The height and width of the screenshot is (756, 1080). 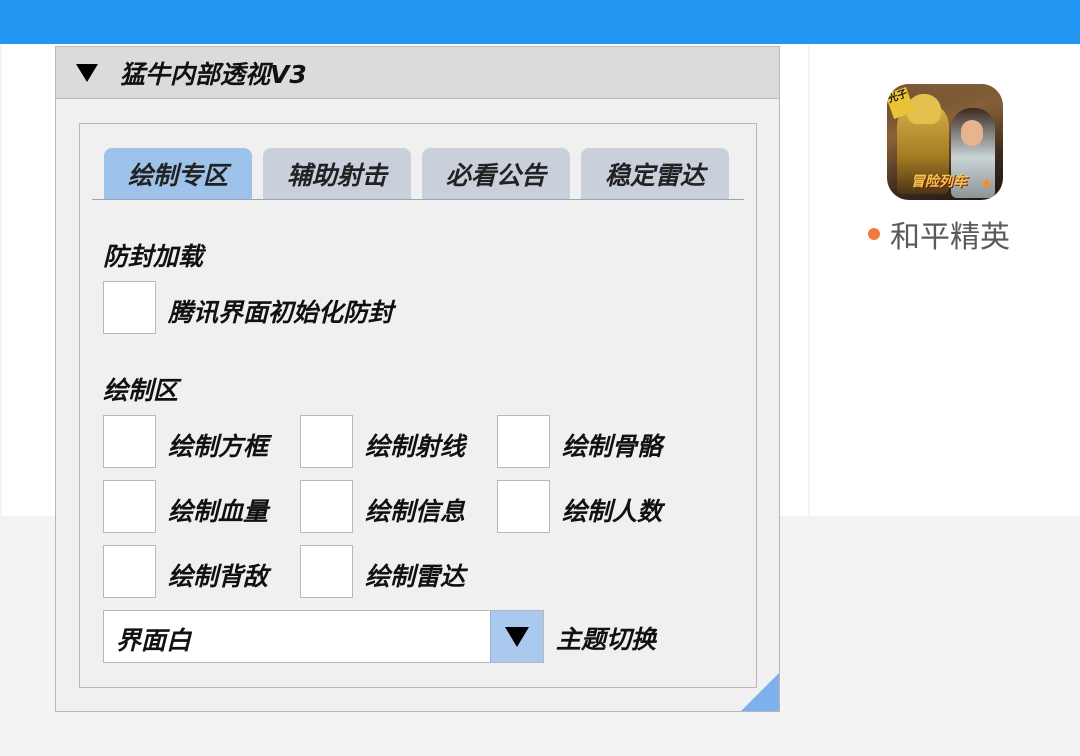 What do you see at coordinates (323, 636) in the screenshot?
I see `theme-select: 界面白` at bounding box center [323, 636].